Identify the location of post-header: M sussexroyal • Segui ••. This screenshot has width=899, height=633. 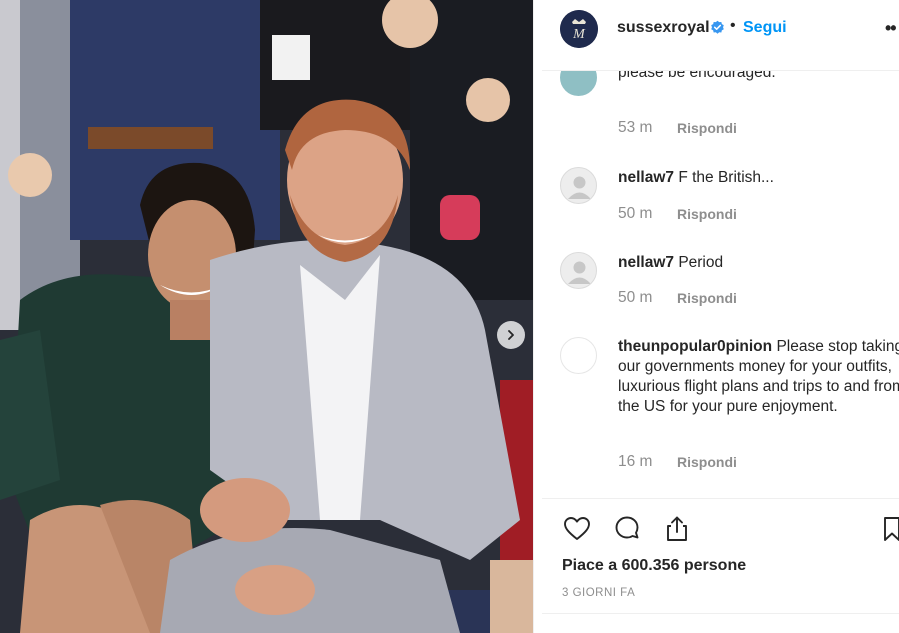
(720, 31).